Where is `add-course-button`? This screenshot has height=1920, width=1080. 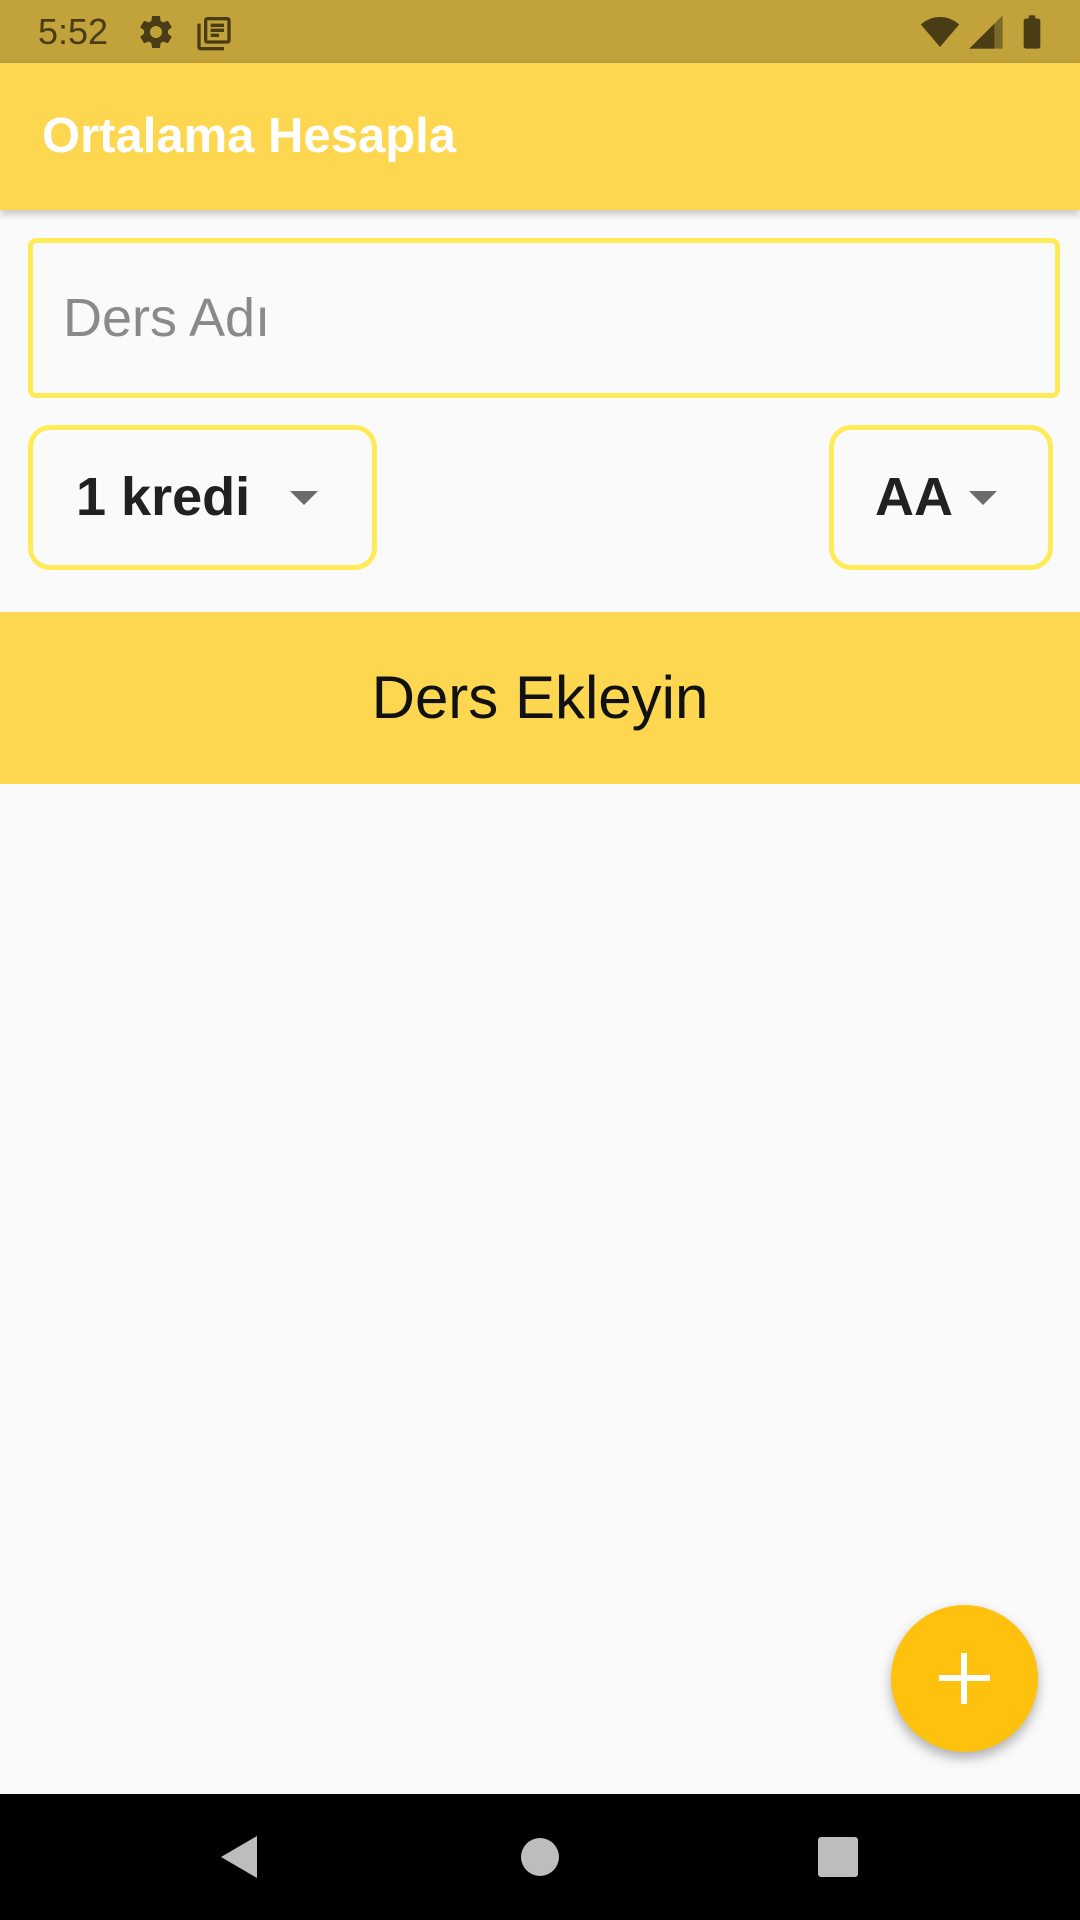
add-course-button is located at coordinates (964, 1678).